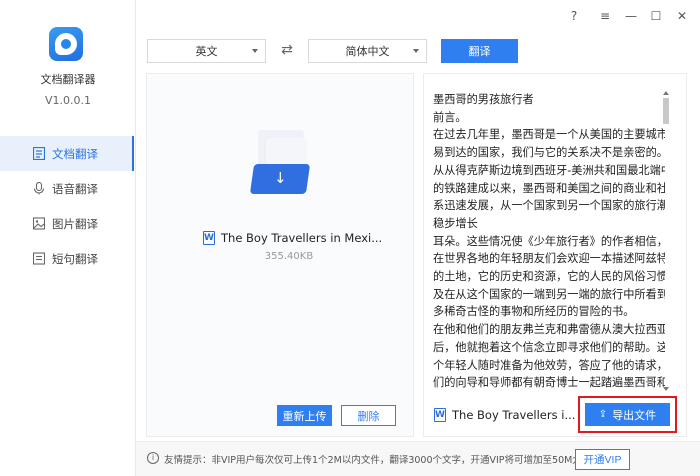 Image resolution: width=700 pixels, height=476 pixels. Describe the element at coordinates (549, 383) in the screenshot. I see `translated-line: 们的向导和导师都有朝奇博士一起踏遍墨西哥和国` at that location.